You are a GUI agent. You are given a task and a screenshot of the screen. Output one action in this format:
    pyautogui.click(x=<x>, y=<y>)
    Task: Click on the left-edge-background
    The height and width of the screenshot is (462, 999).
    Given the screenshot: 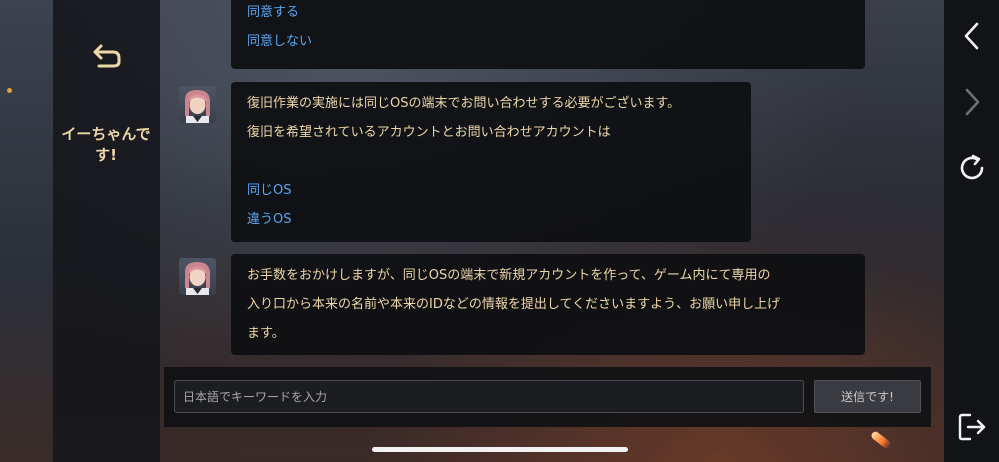 What is the action you would take?
    pyautogui.click(x=26, y=231)
    